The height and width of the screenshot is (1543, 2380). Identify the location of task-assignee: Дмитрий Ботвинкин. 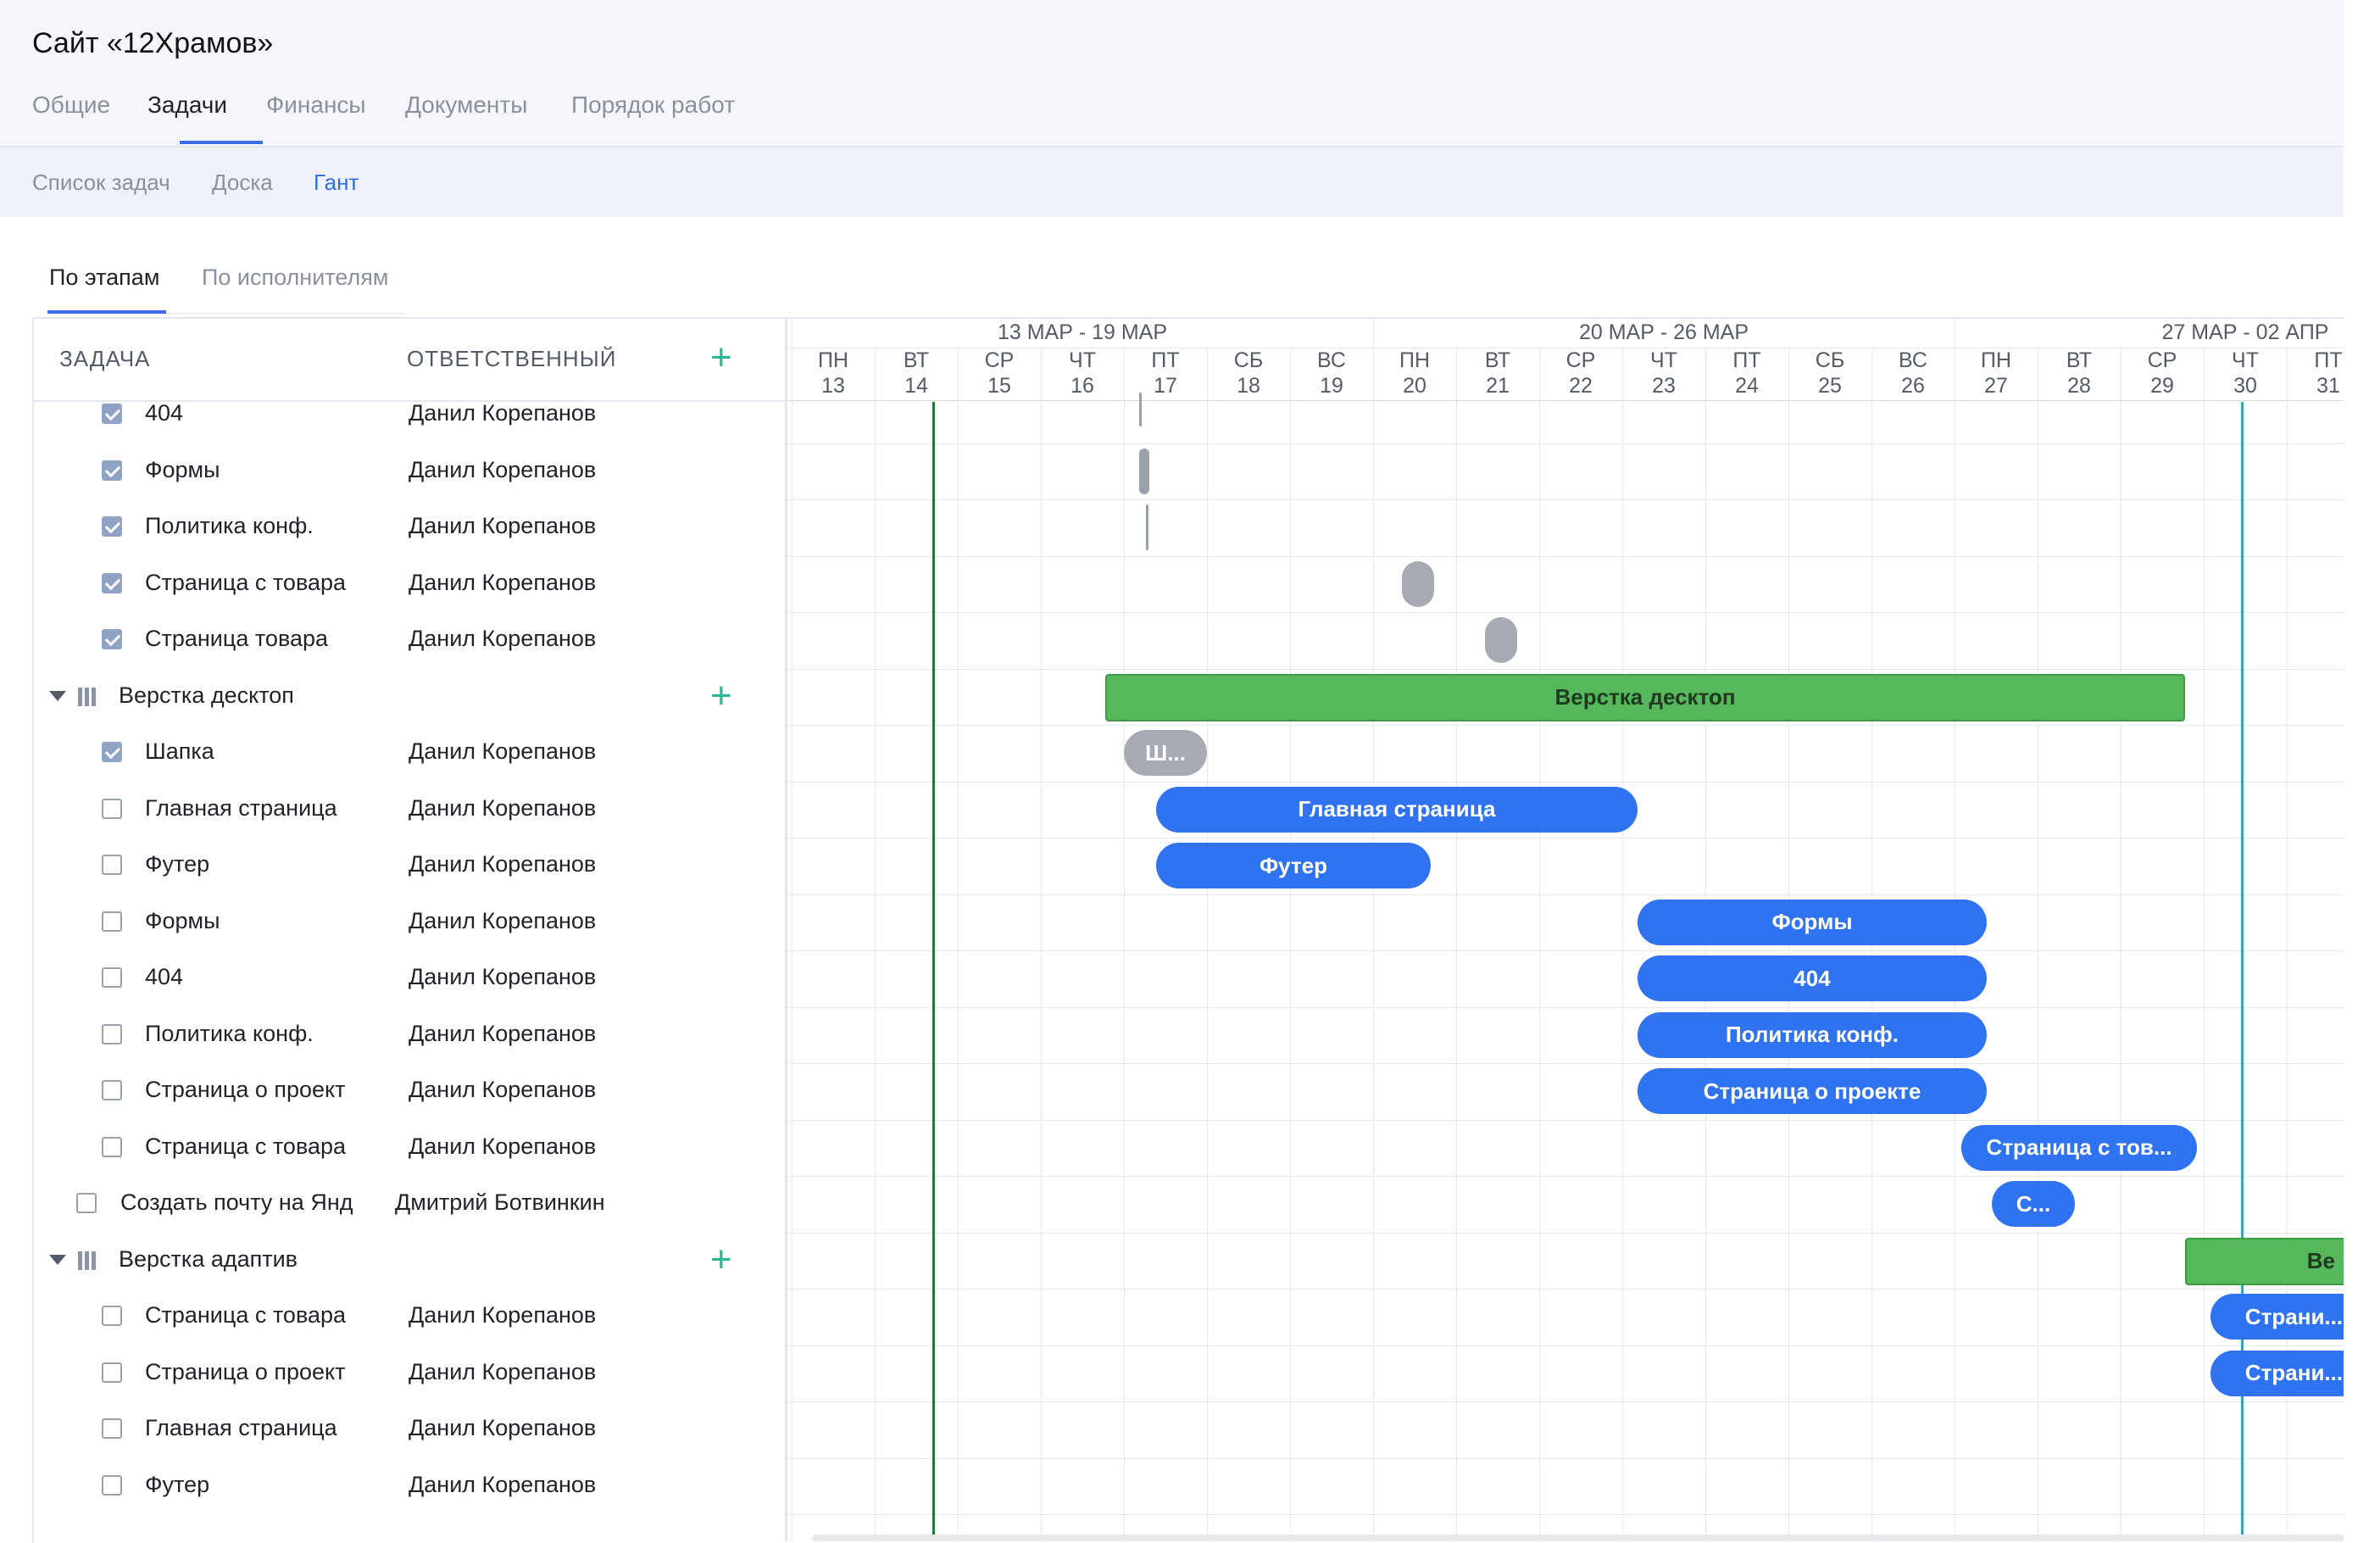
(500, 1202).